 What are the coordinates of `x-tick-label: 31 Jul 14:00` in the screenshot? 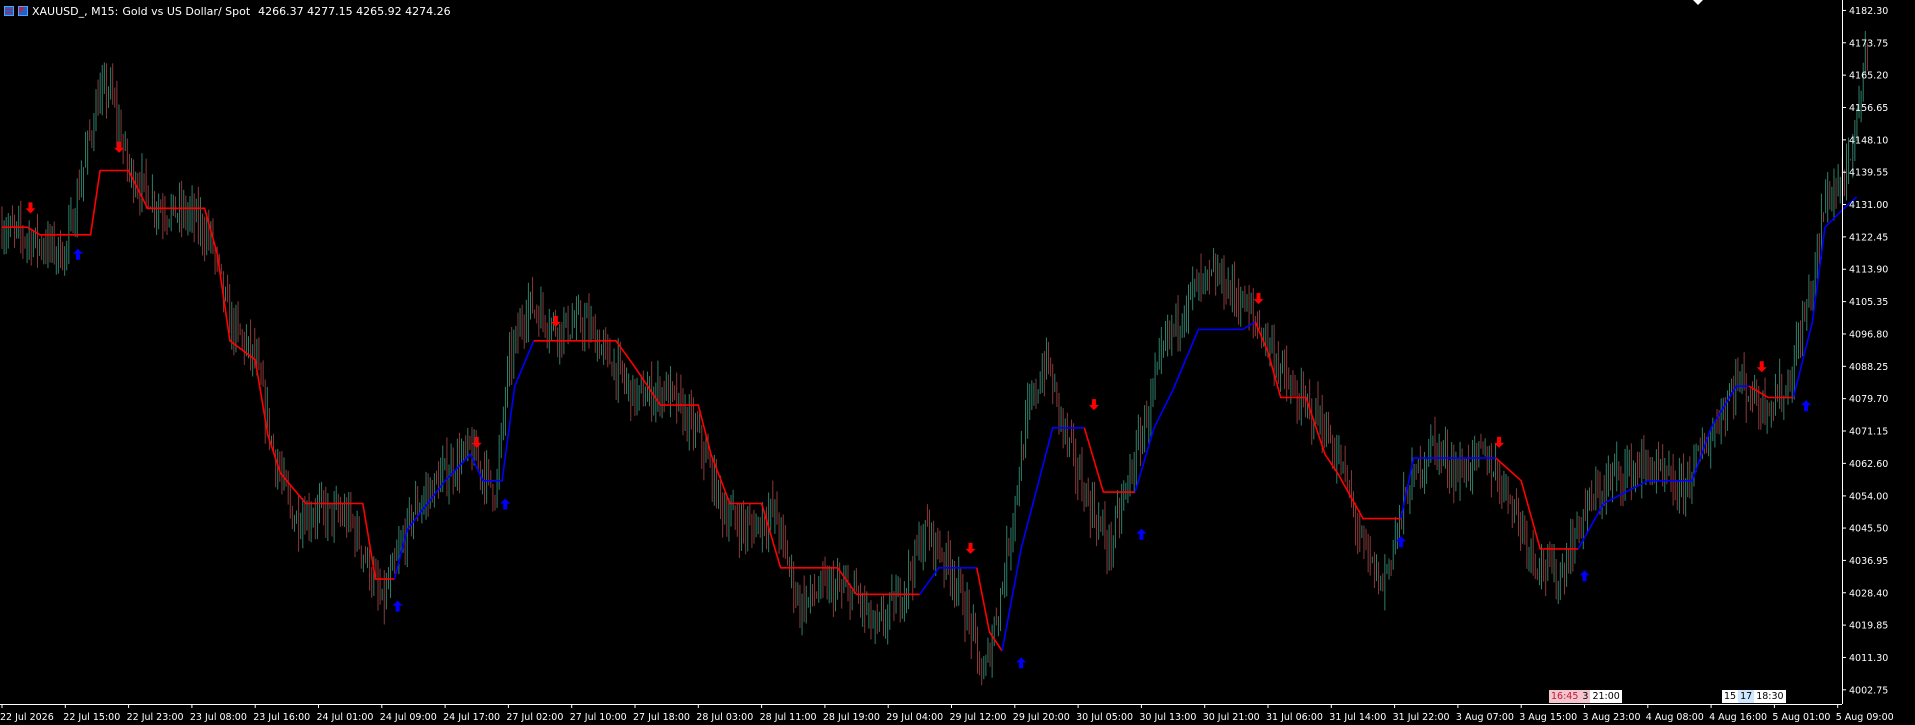 It's located at (1357, 717).